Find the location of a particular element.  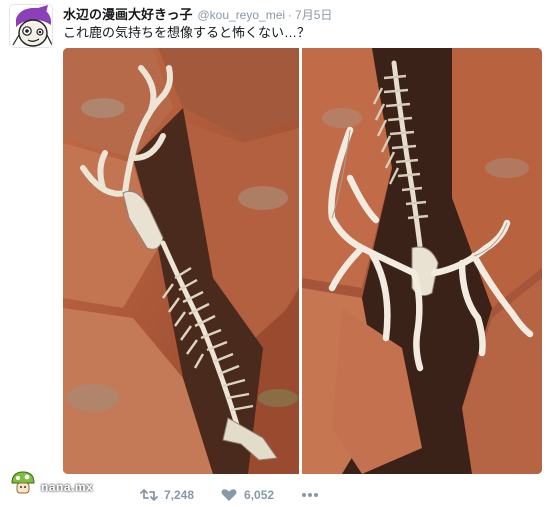

avatar is located at coordinates (31, 26).